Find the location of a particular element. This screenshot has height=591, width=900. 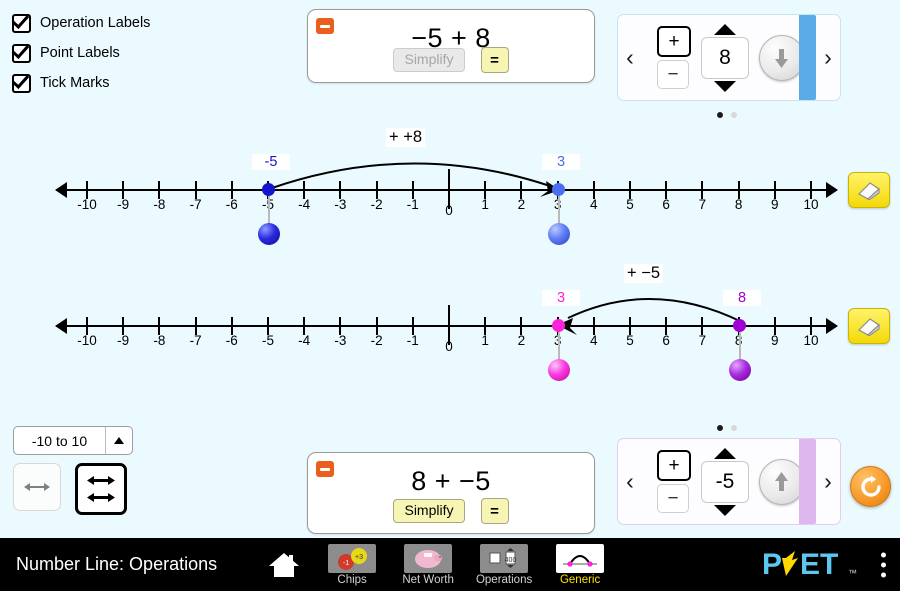

tab-net-worth: Net Worth is located at coordinates (428, 564).